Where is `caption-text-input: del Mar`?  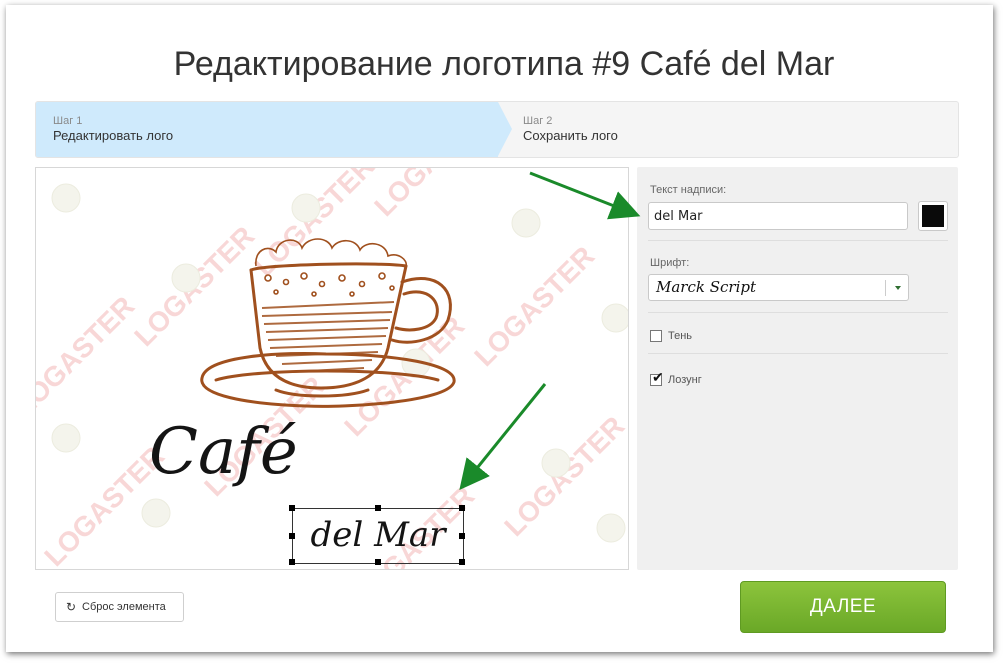
caption-text-input: del Mar is located at coordinates (778, 216).